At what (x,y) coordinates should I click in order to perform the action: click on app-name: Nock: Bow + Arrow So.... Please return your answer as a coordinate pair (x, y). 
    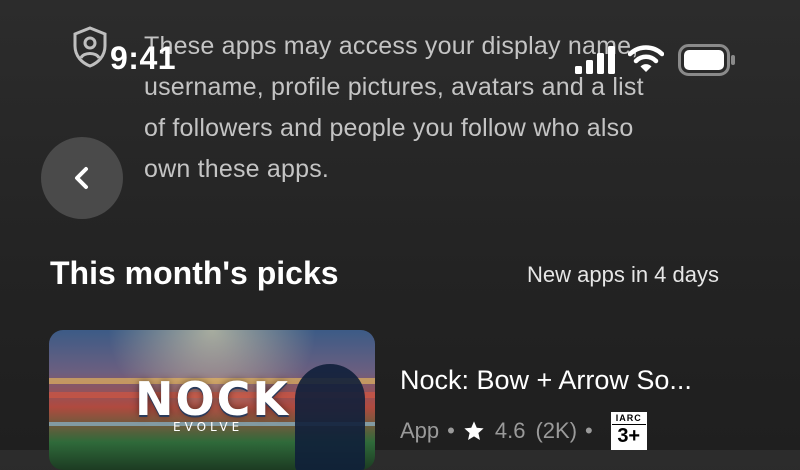
    Looking at the image, I should click on (546, 380).